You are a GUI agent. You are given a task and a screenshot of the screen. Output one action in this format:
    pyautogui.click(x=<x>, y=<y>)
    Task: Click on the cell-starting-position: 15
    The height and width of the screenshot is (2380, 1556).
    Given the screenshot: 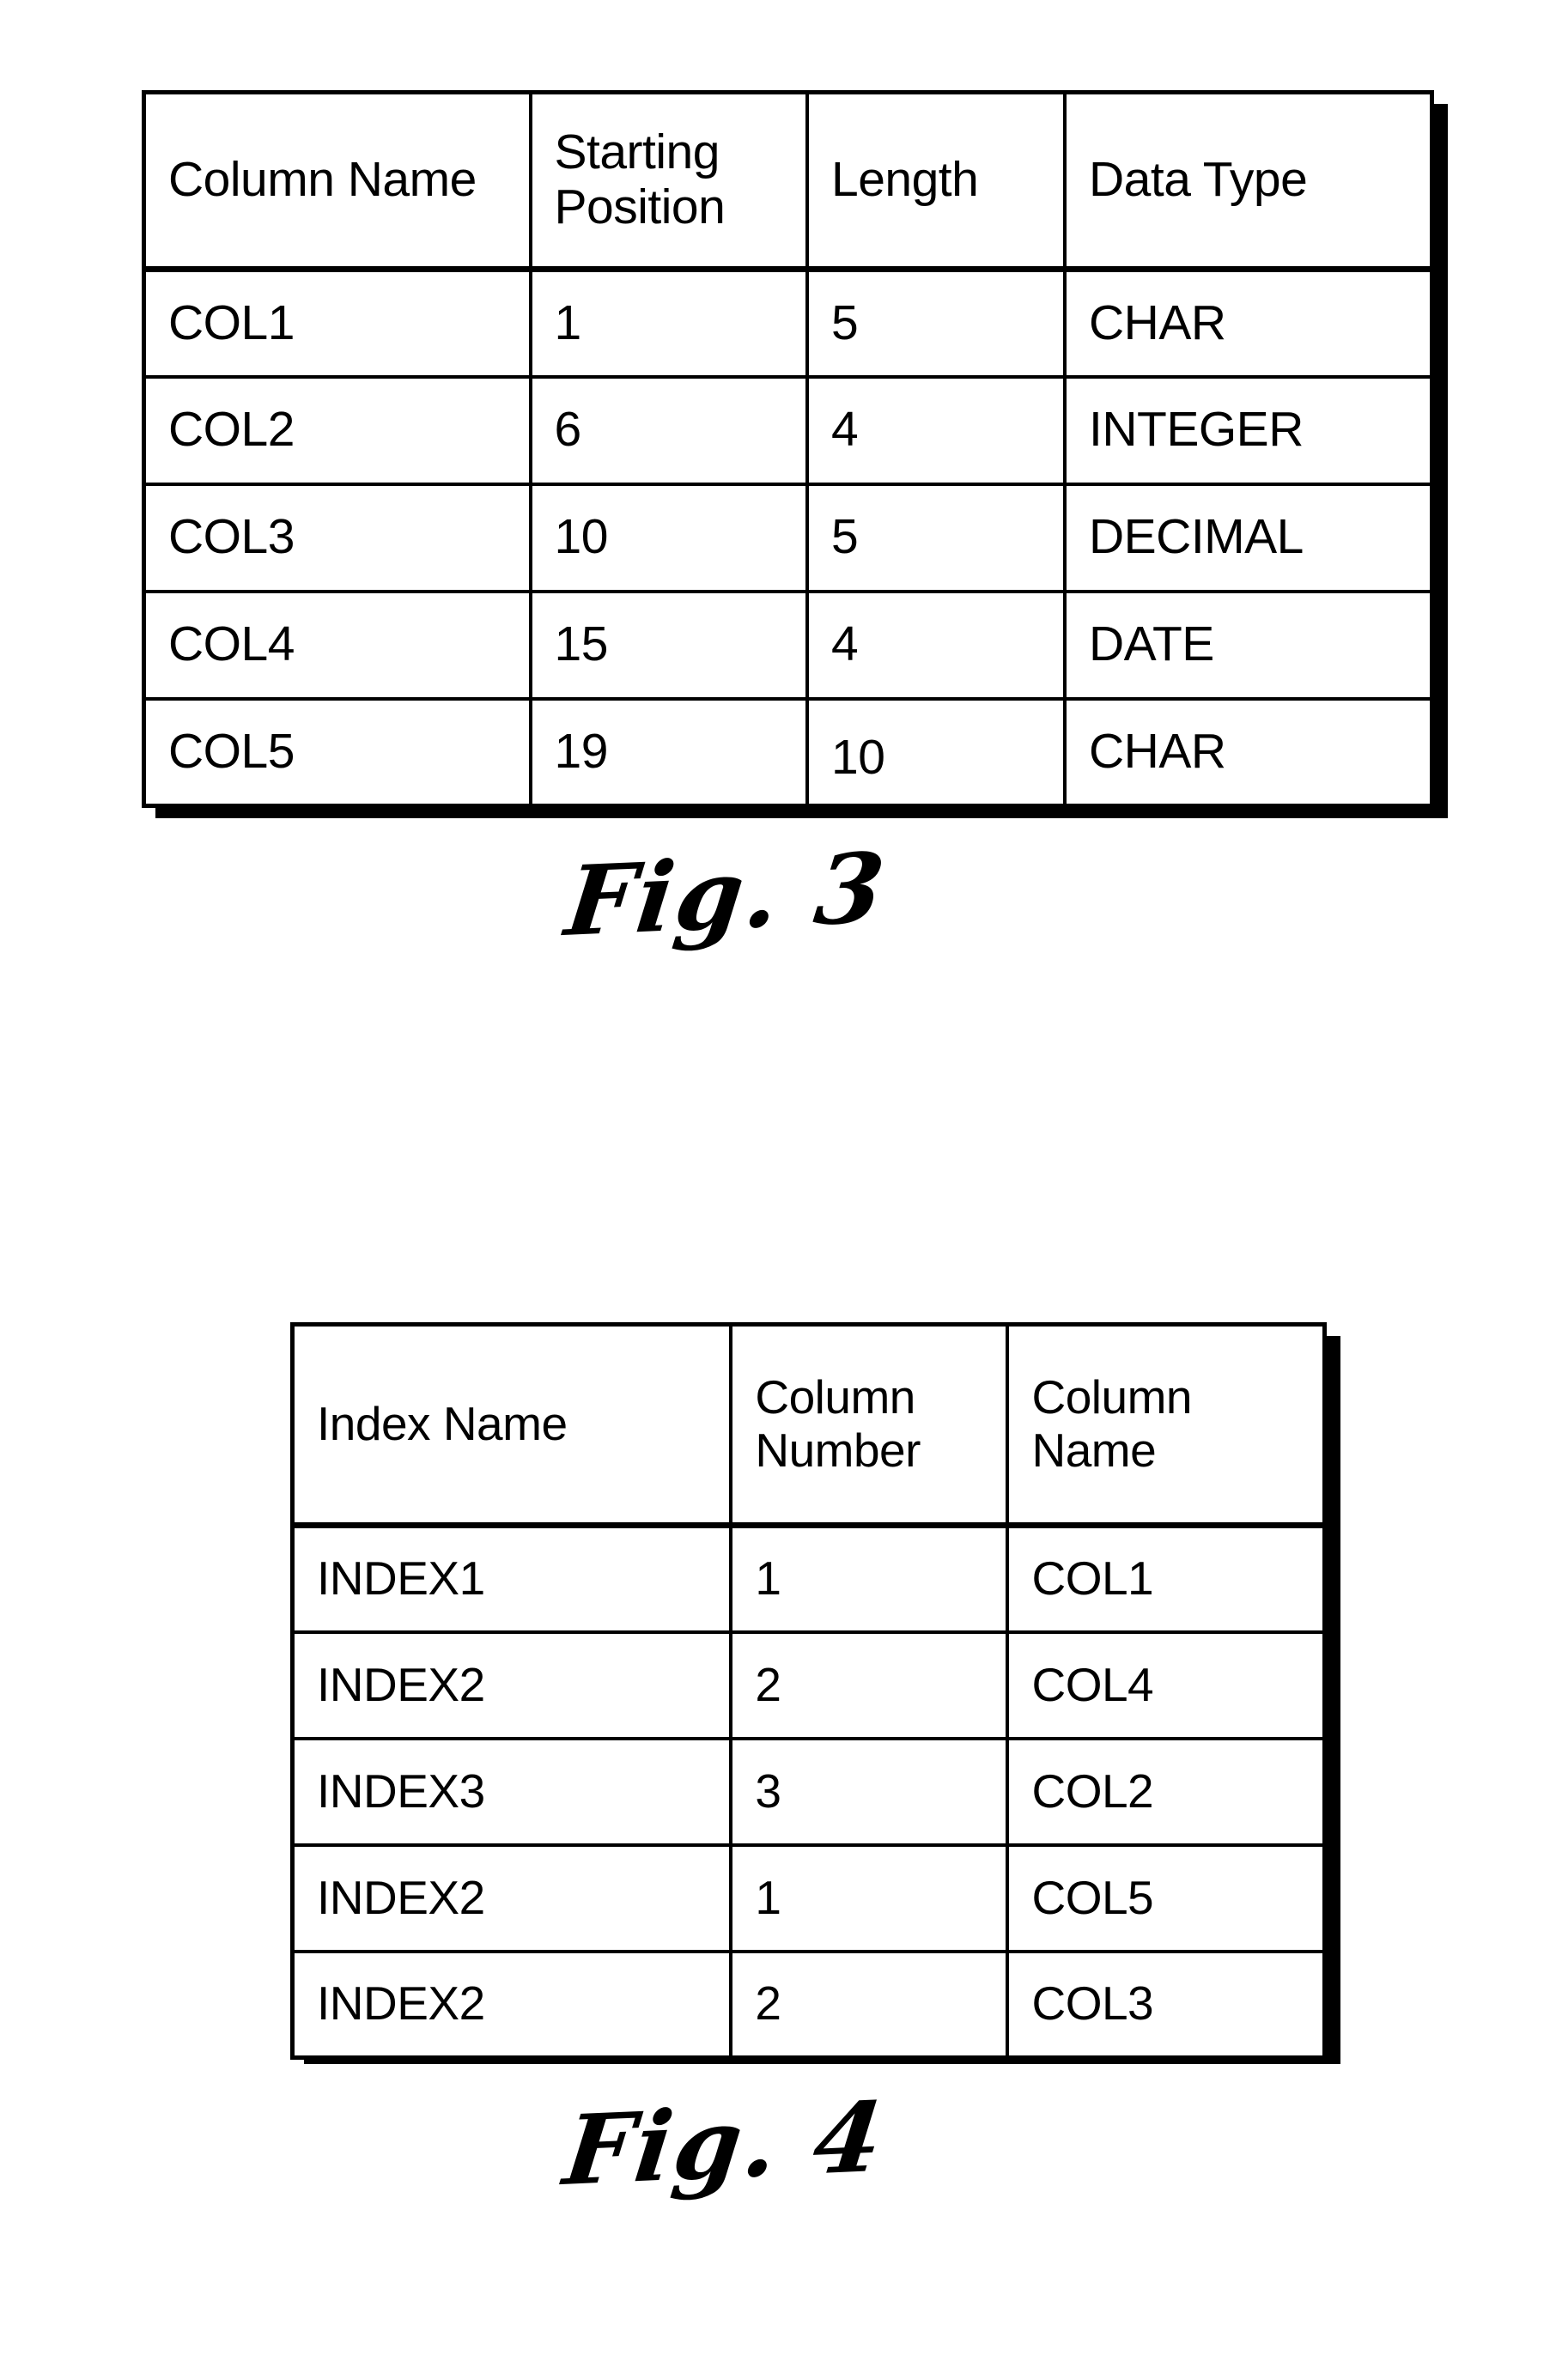 What is the action you would take?
    pyautogui.click(x=668, y=645)
    